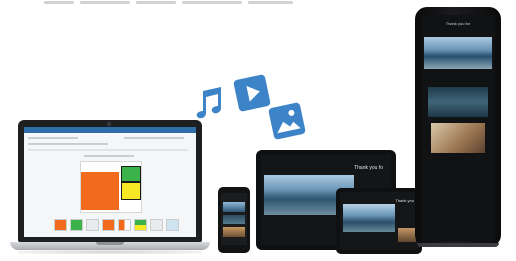  What do you see at coordinates (110, 252) in the screenshot?
I see `laptop-shadow` at bounding box center [110, 252].